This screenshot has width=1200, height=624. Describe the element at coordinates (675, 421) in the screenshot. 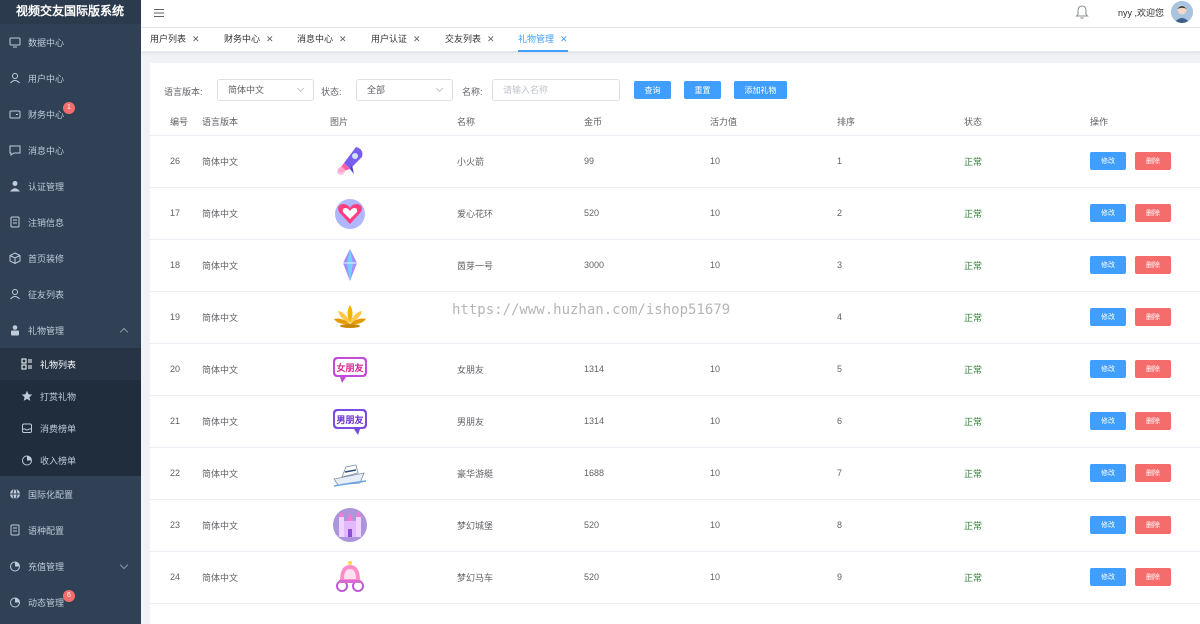

I see `table-row: 21 简体中文 男朋友 男朋友 1314 10 6 正常 修改 删除` at that location.